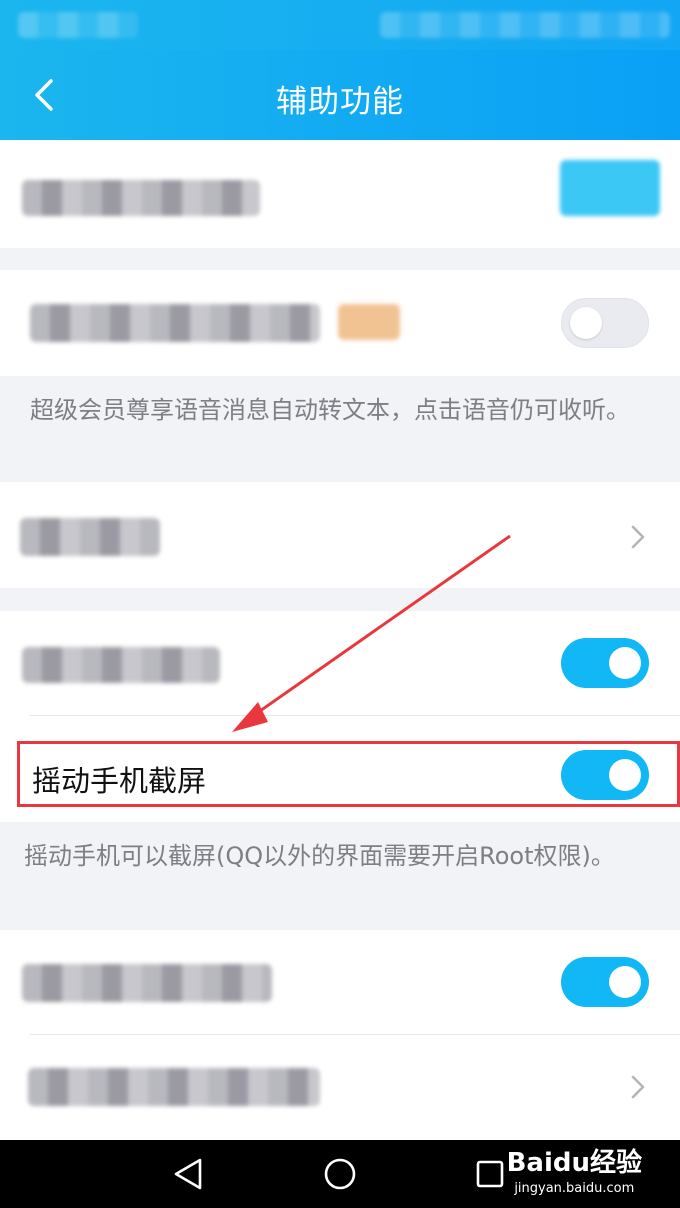  What do you see at coordinates (574, 1163) in the screenshot?
I see `watermark-logo: Baidu经验` at bounding box center [574, 1163].